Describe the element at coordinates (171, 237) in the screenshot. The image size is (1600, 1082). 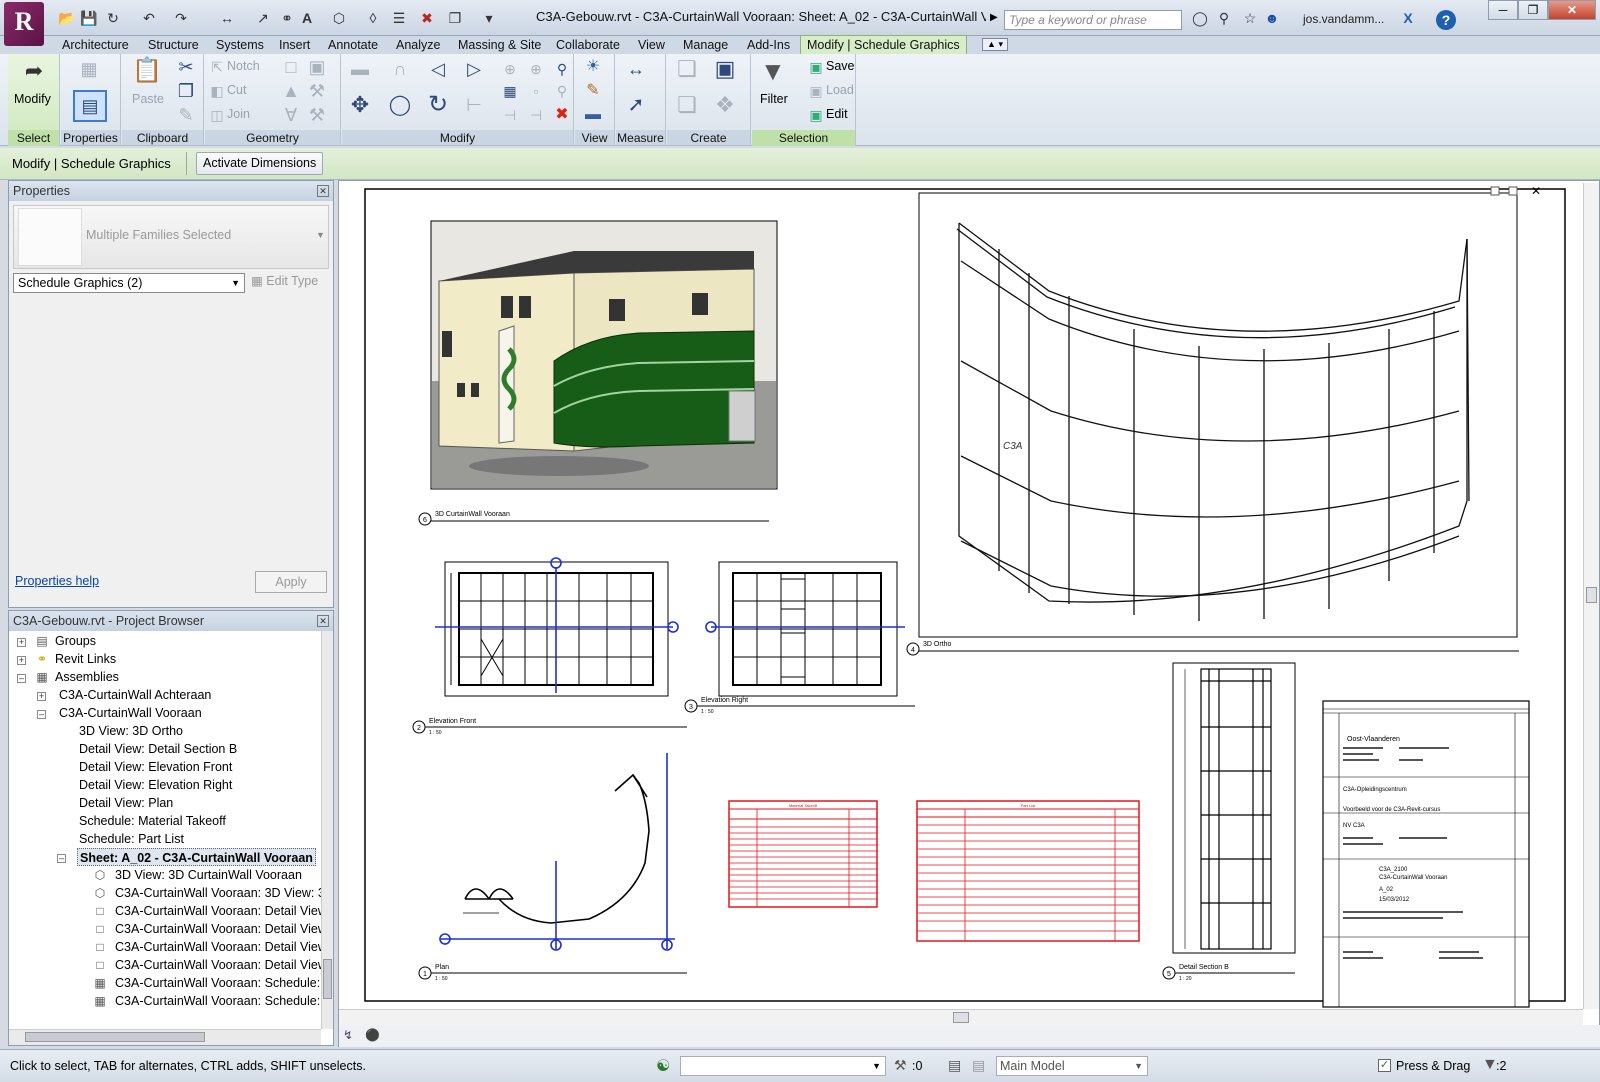
I see `type-selector: Multiple Families Selected ▼` at that location.